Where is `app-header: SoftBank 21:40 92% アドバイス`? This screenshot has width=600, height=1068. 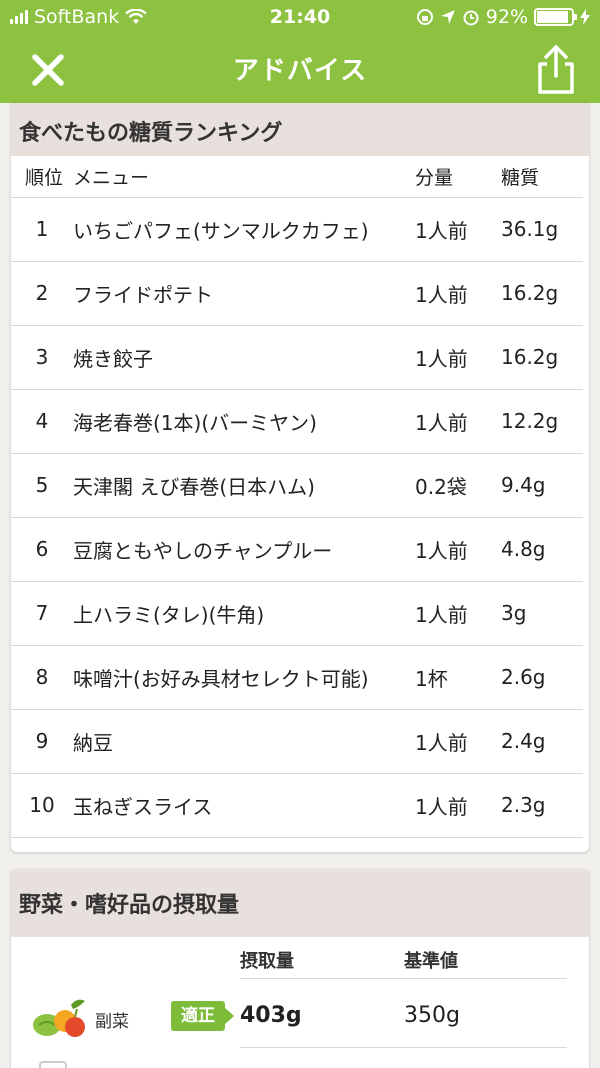
app-header: SoftBank 21:40 92% アドバイス is located at coordinates (300, 51).